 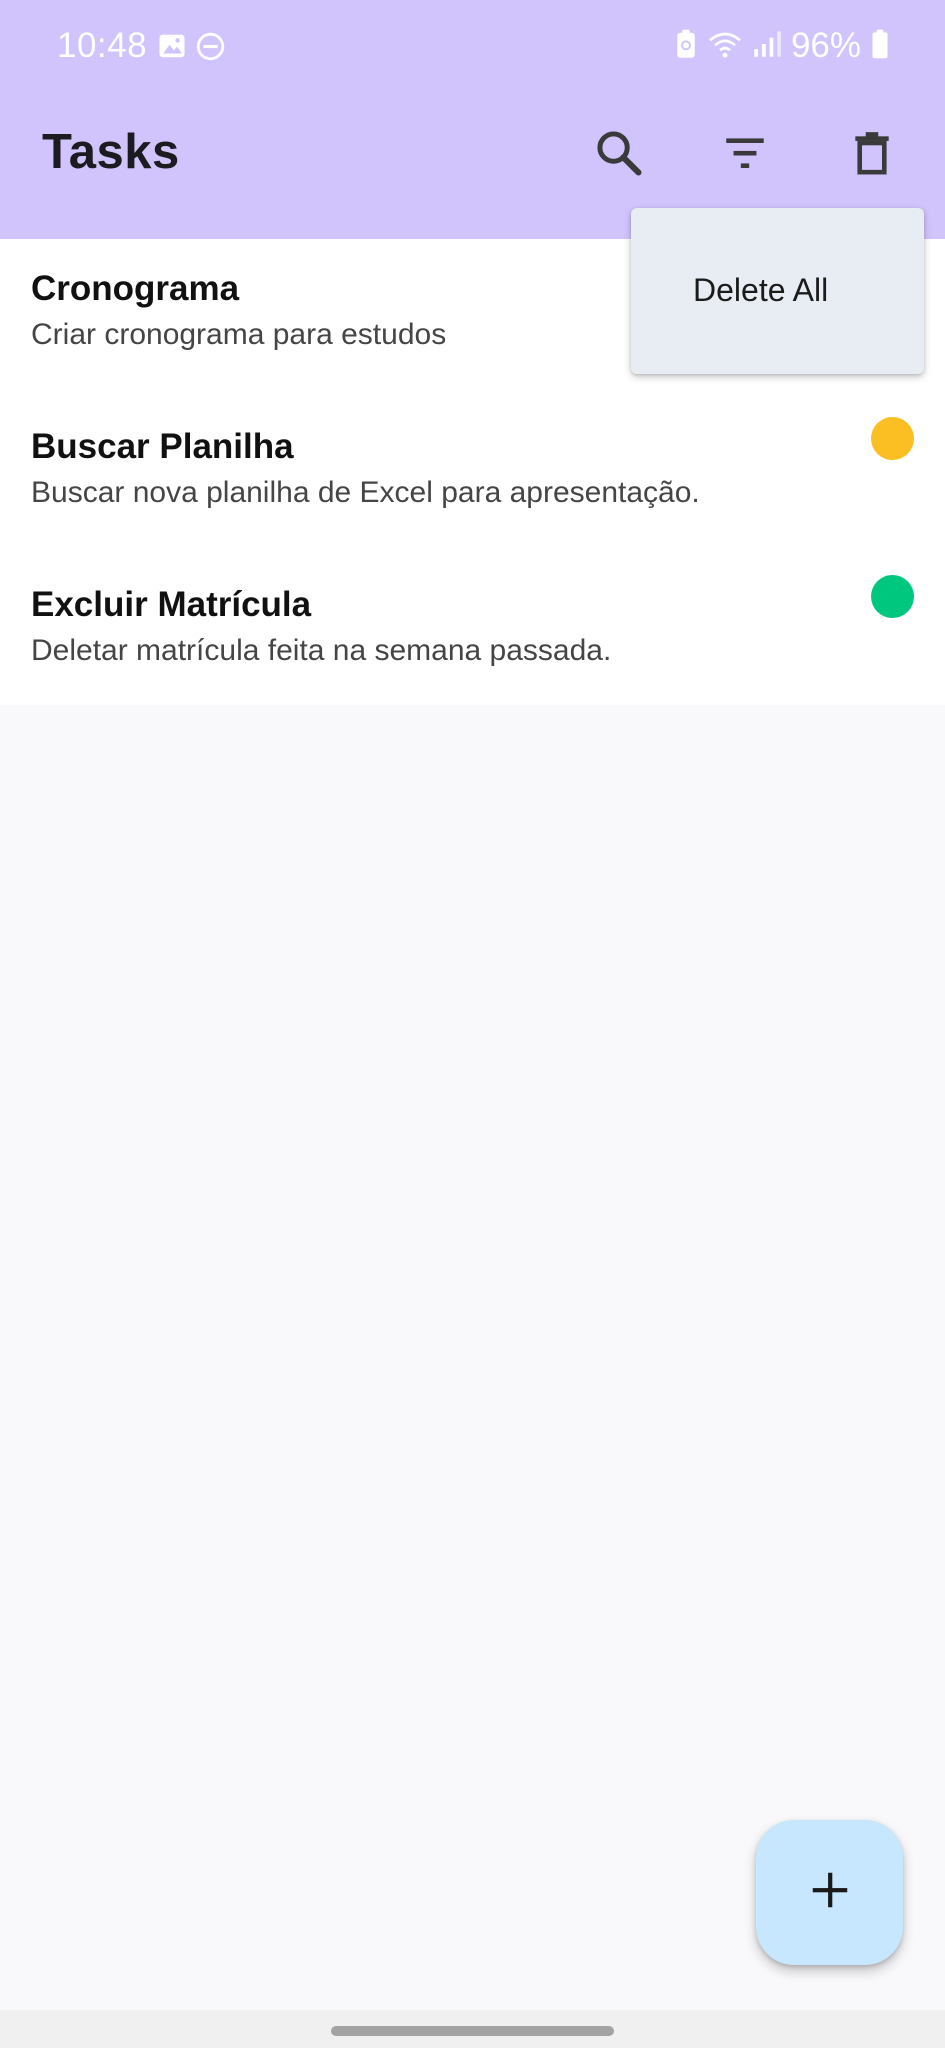 What do you see at coordinates (102, 45) in the screenshot?
I see `status-time: 10:48` at bounding box center [102, 45].